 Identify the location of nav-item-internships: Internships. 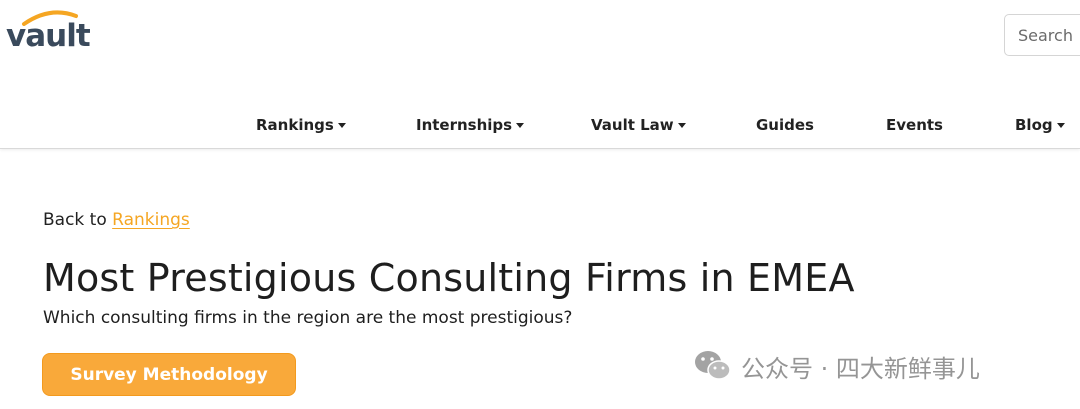
(470, 125).